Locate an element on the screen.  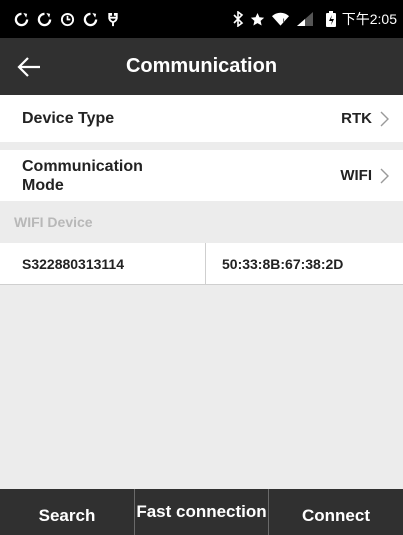
device-type-value-wrap: RTK is located at coordinates (365, 118).